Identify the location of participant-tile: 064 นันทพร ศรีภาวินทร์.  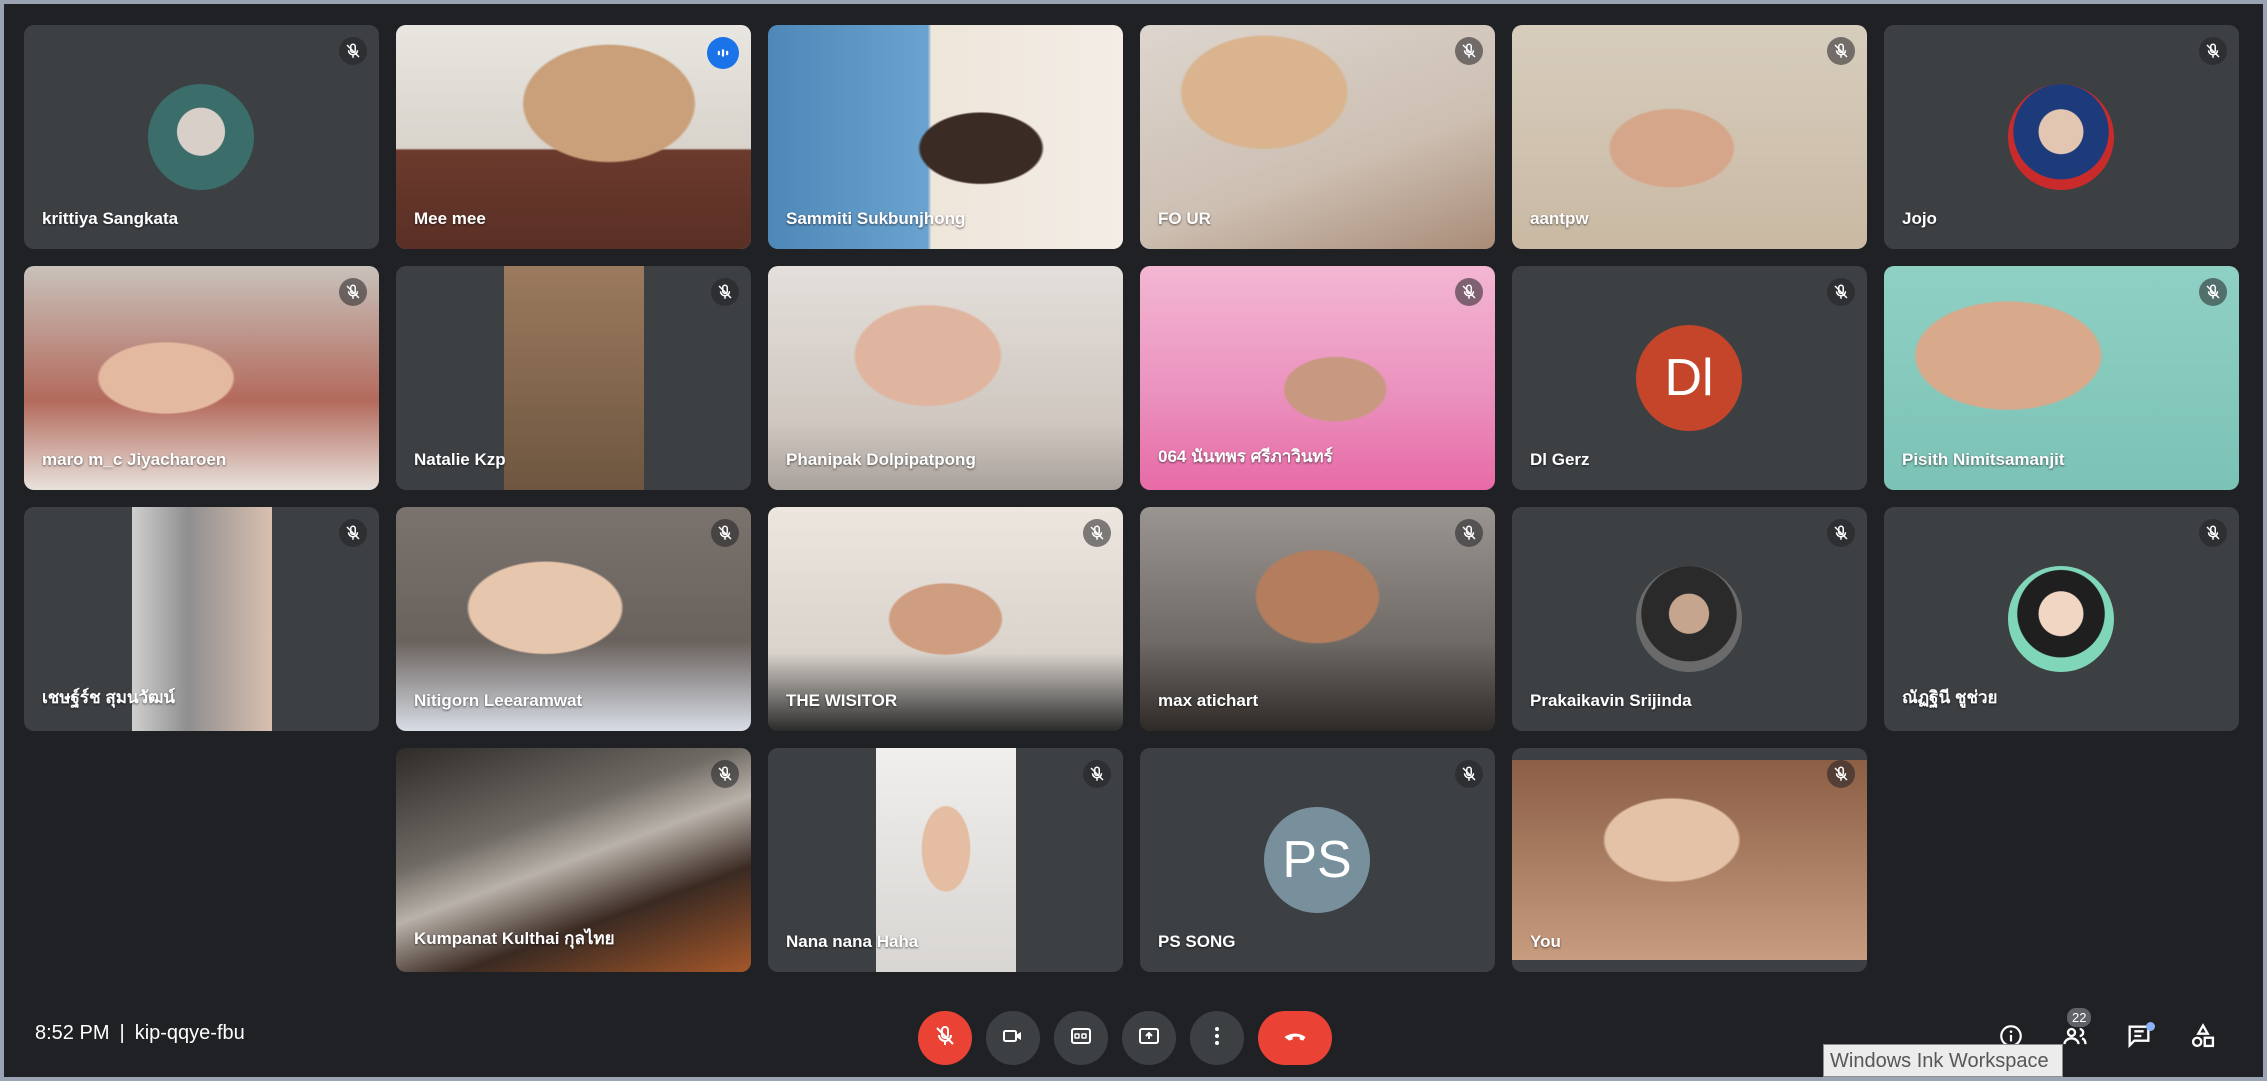
(1317, 378).